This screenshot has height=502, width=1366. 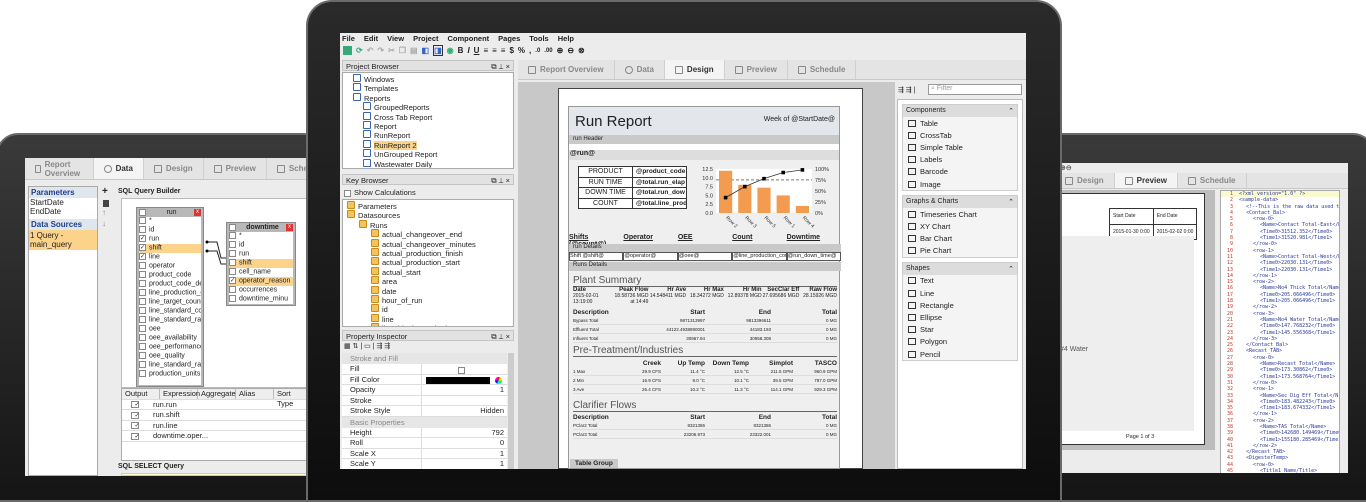 I want to click on run-header-band: run Header, so click(x=704, y=139).